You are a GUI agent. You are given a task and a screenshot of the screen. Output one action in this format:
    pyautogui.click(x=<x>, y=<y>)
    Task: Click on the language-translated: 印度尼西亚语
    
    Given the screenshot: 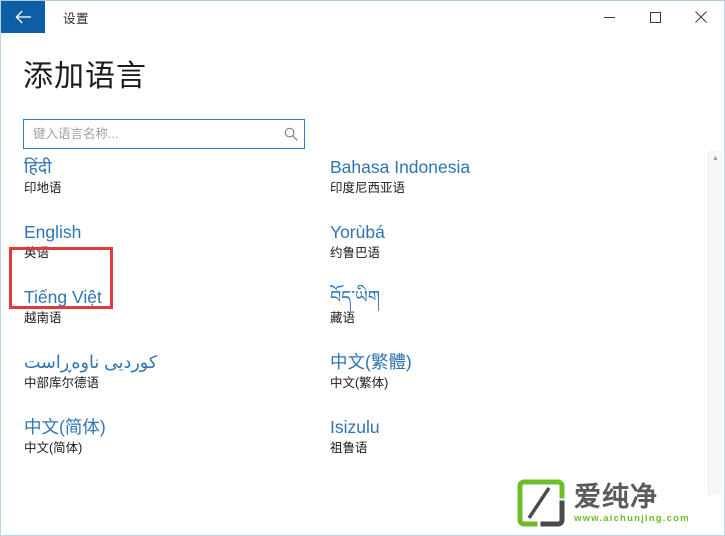 What is the action you would take?
    pyautogui.click(x=368, y=188)
    